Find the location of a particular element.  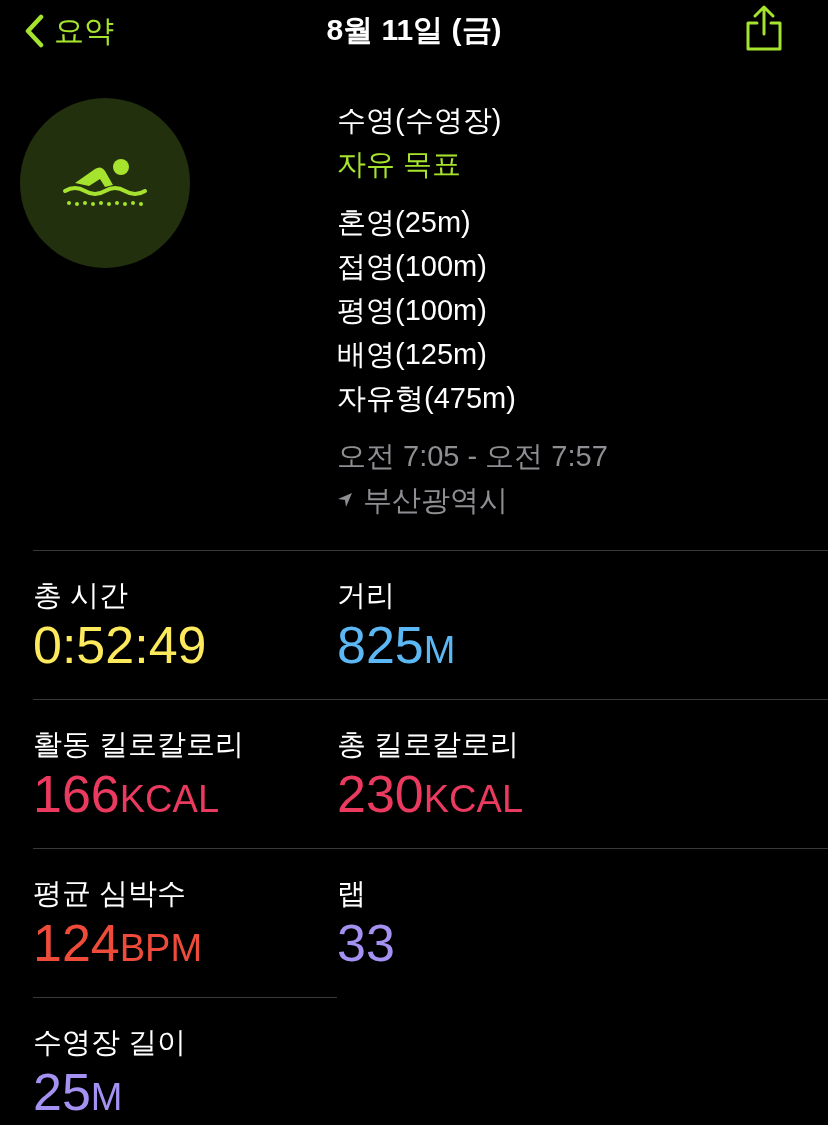

swimmer-icon is located at coordinates (105, 183).